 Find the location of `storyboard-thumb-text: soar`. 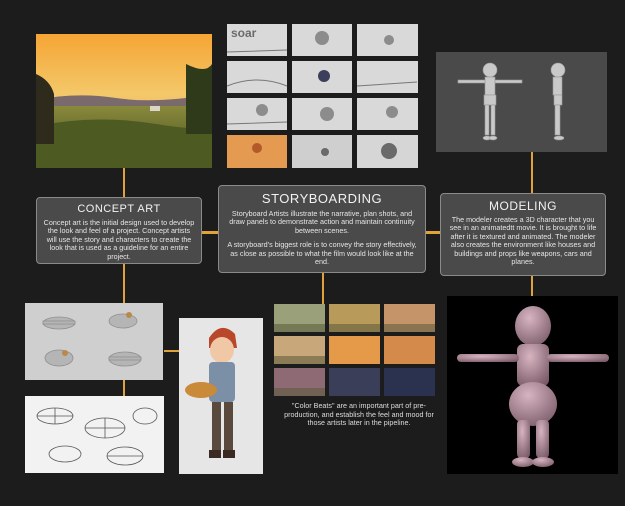

storyboard-thumb-text: soar is located at coordinates (244, 33).